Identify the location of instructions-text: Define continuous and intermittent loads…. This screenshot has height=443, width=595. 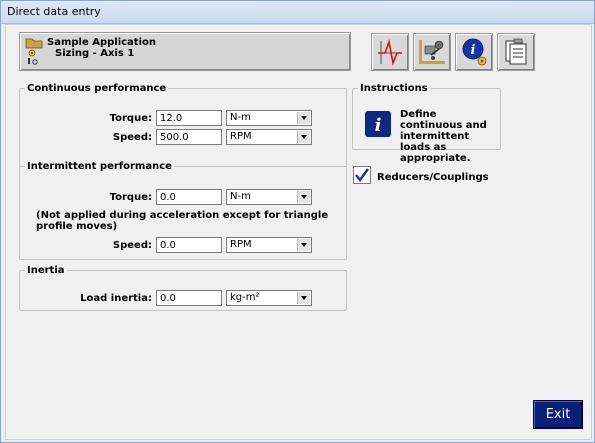
(443, 136).